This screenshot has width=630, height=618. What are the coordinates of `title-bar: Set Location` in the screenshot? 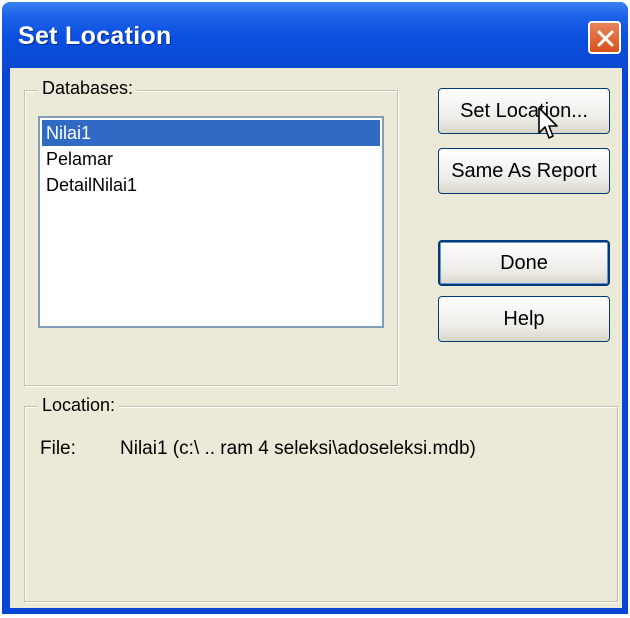 It's located at (315, 35).